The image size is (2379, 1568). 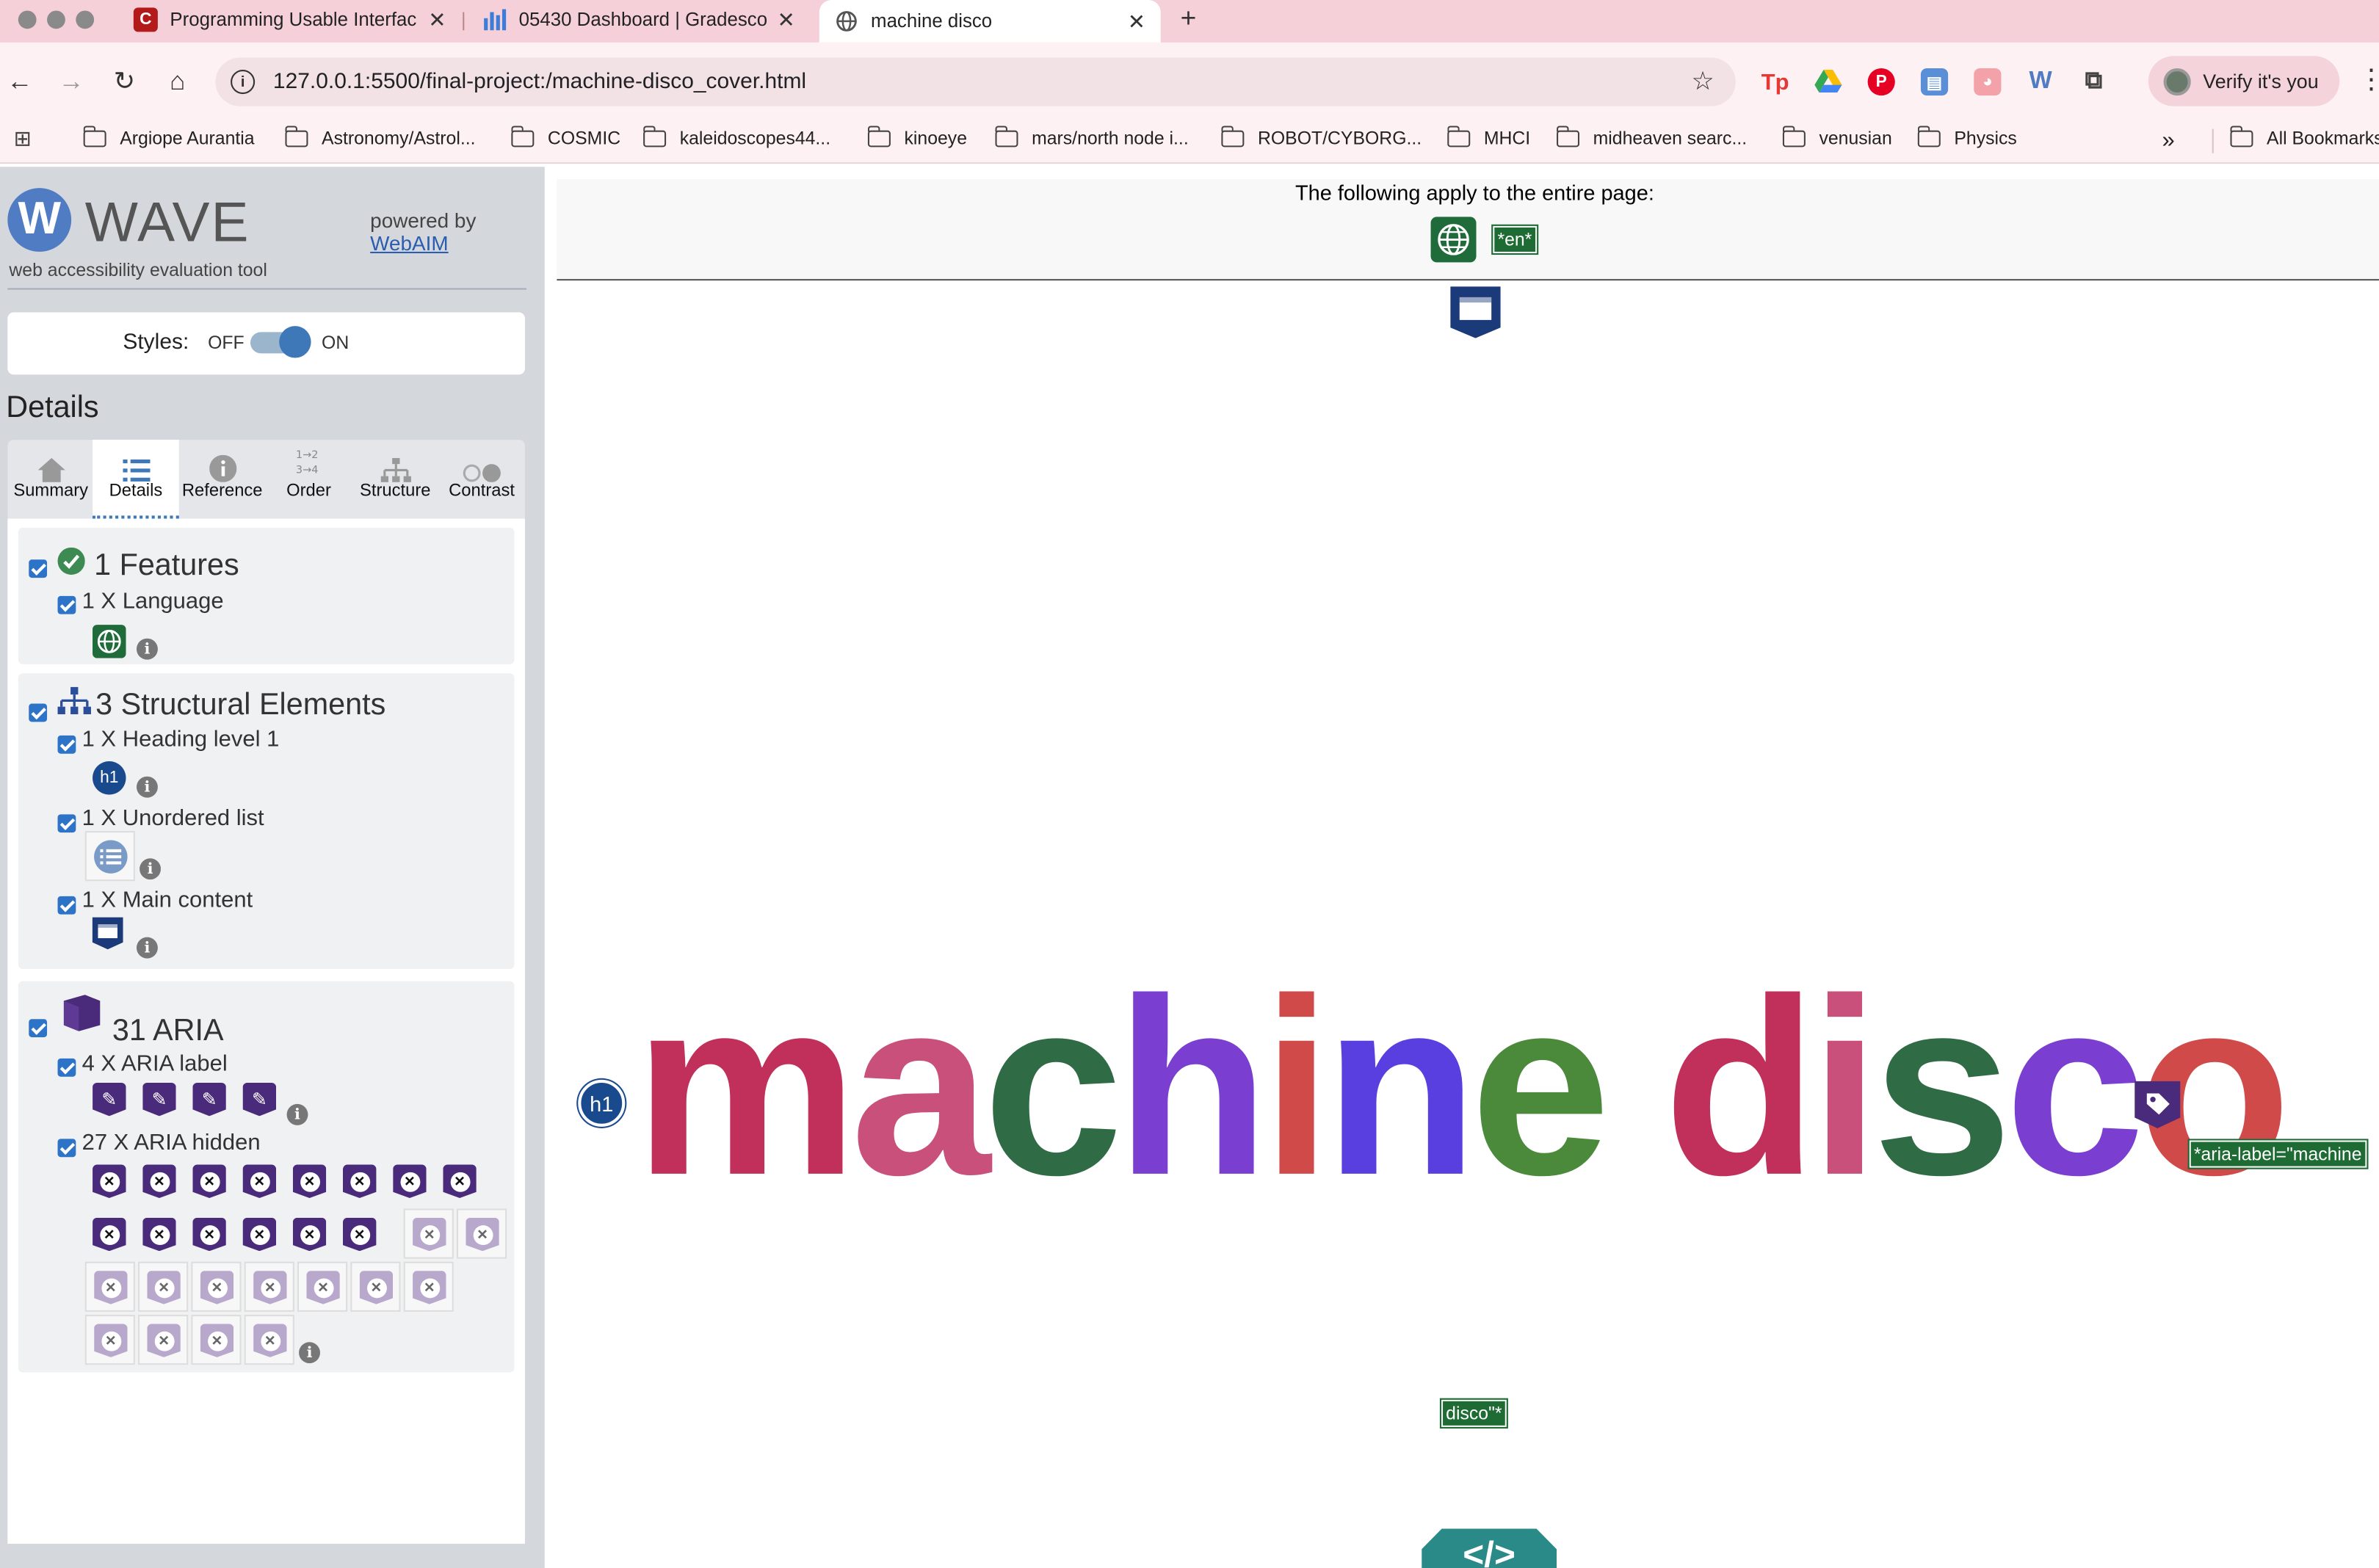 What do you see at coordinates (1489, 1548) in the screenshot?
I see `code-element-icon: </>` at bounding box center [1489, 1548].